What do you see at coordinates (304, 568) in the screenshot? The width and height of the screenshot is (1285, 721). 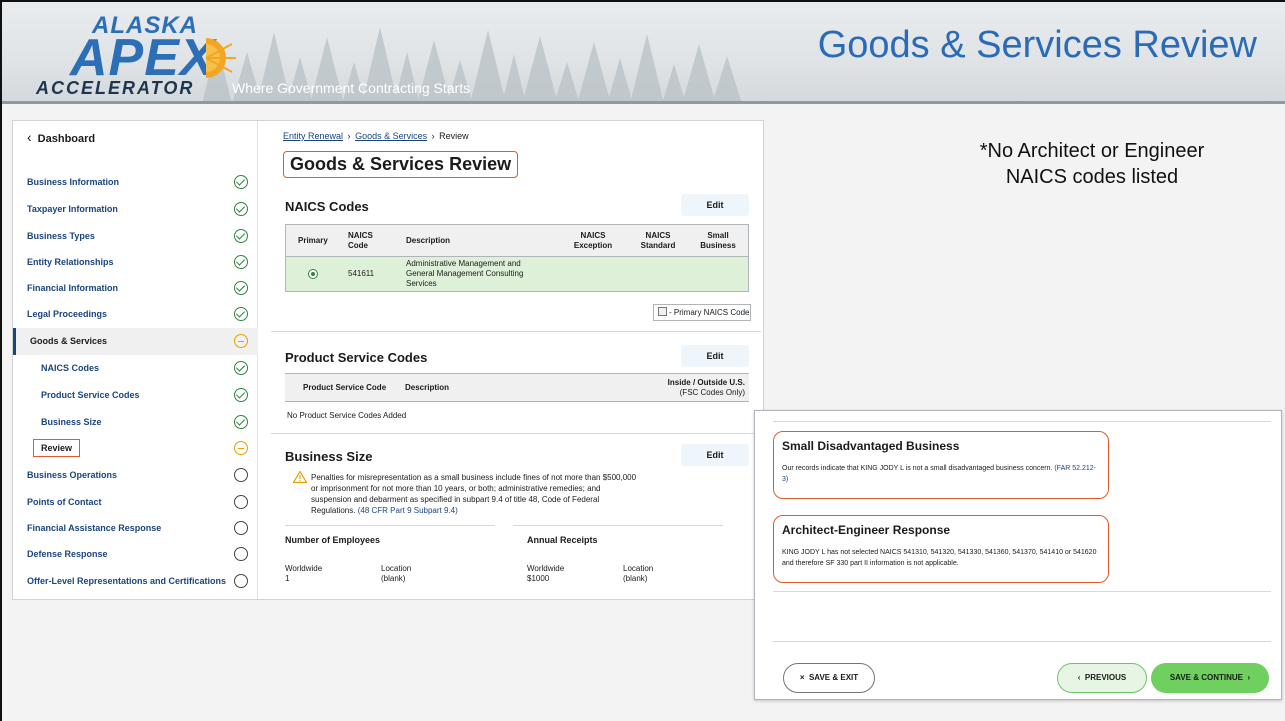 I see `employees-worldwide-label: Worldwide` at bounding box center [304, 568].